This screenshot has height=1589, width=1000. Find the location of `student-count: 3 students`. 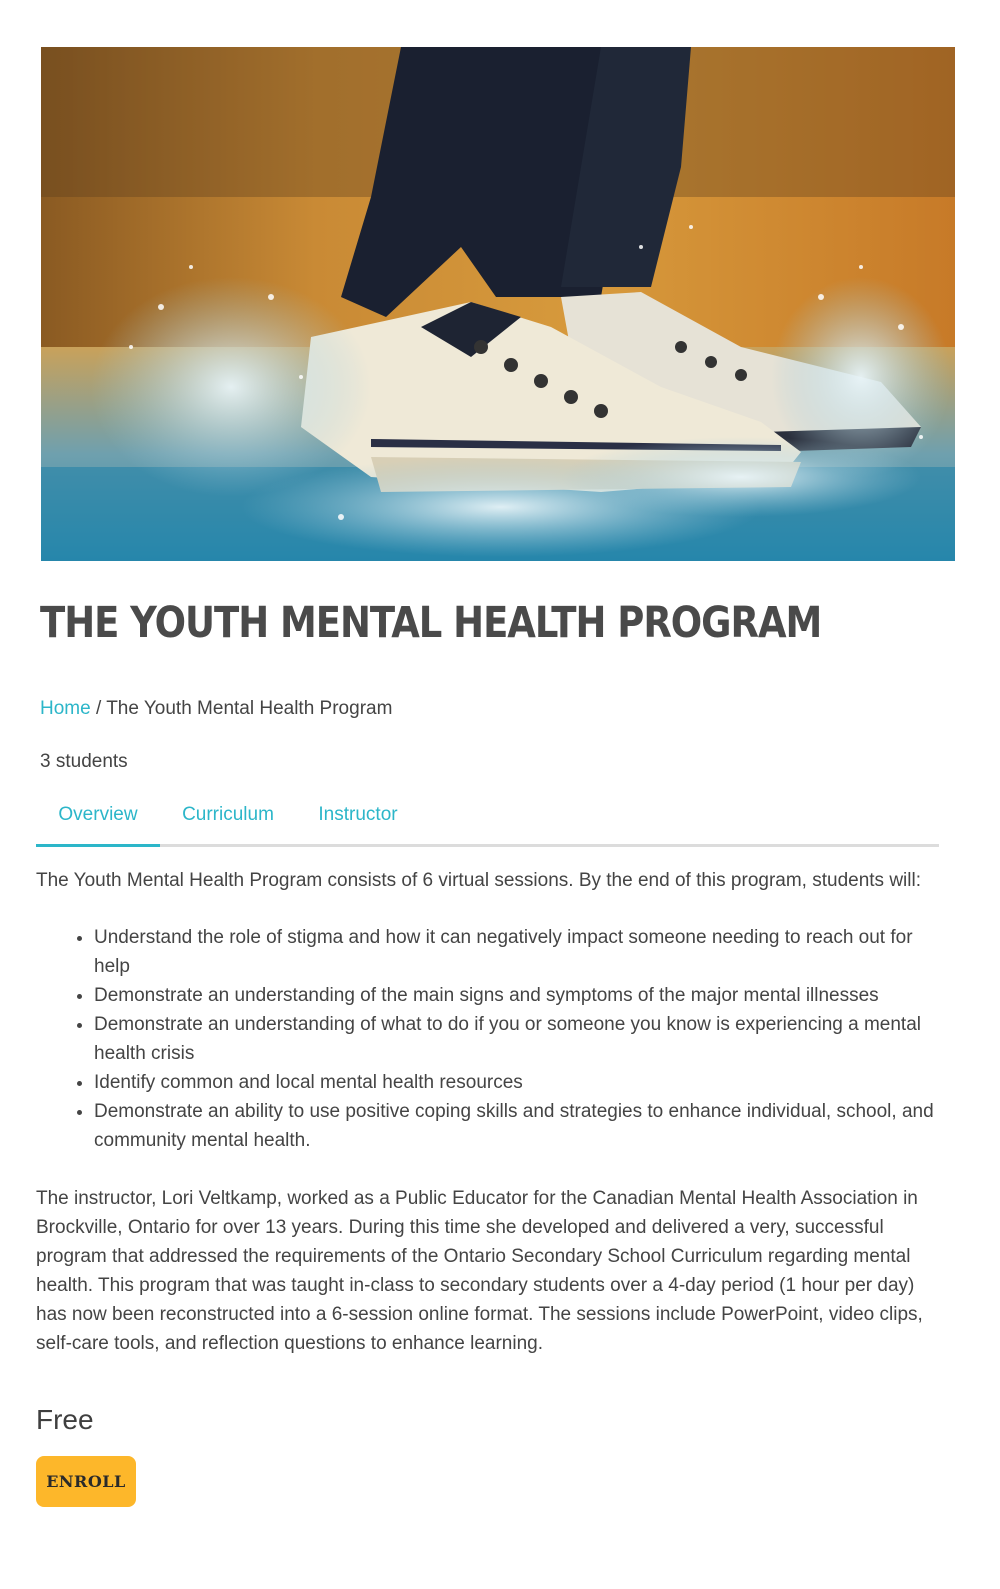

student-count: 3 students is located at coordinates (84, 761).